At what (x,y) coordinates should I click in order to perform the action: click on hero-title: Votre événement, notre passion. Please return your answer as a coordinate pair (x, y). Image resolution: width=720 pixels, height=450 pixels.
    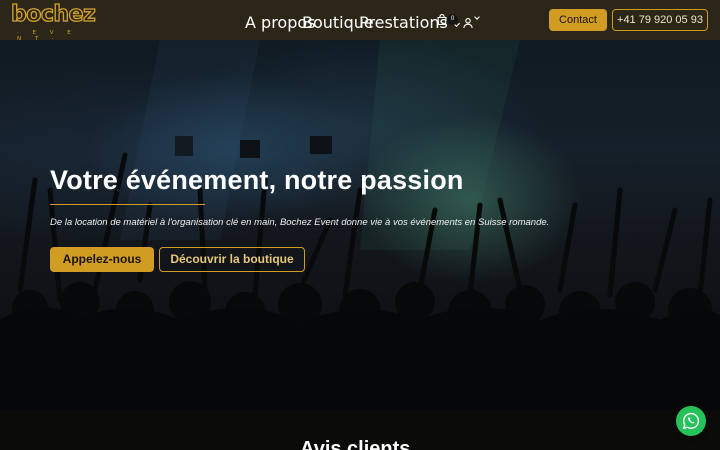
    Looking at the image, I should click on (257, 180).